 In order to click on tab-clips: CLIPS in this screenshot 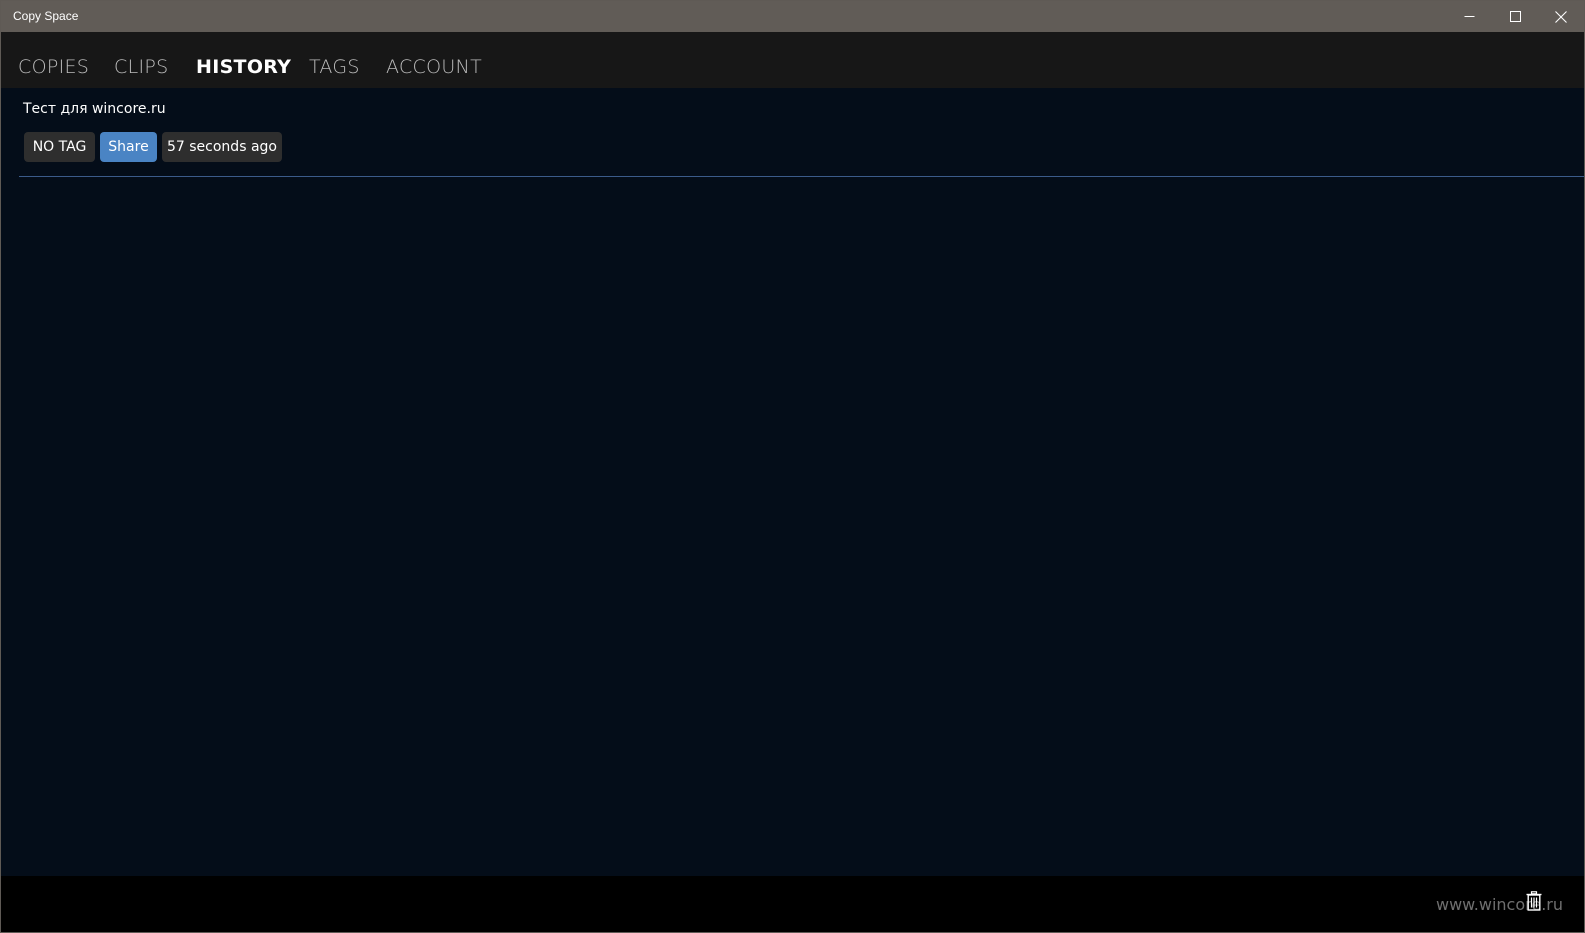, I will do `click(141, 67)`.